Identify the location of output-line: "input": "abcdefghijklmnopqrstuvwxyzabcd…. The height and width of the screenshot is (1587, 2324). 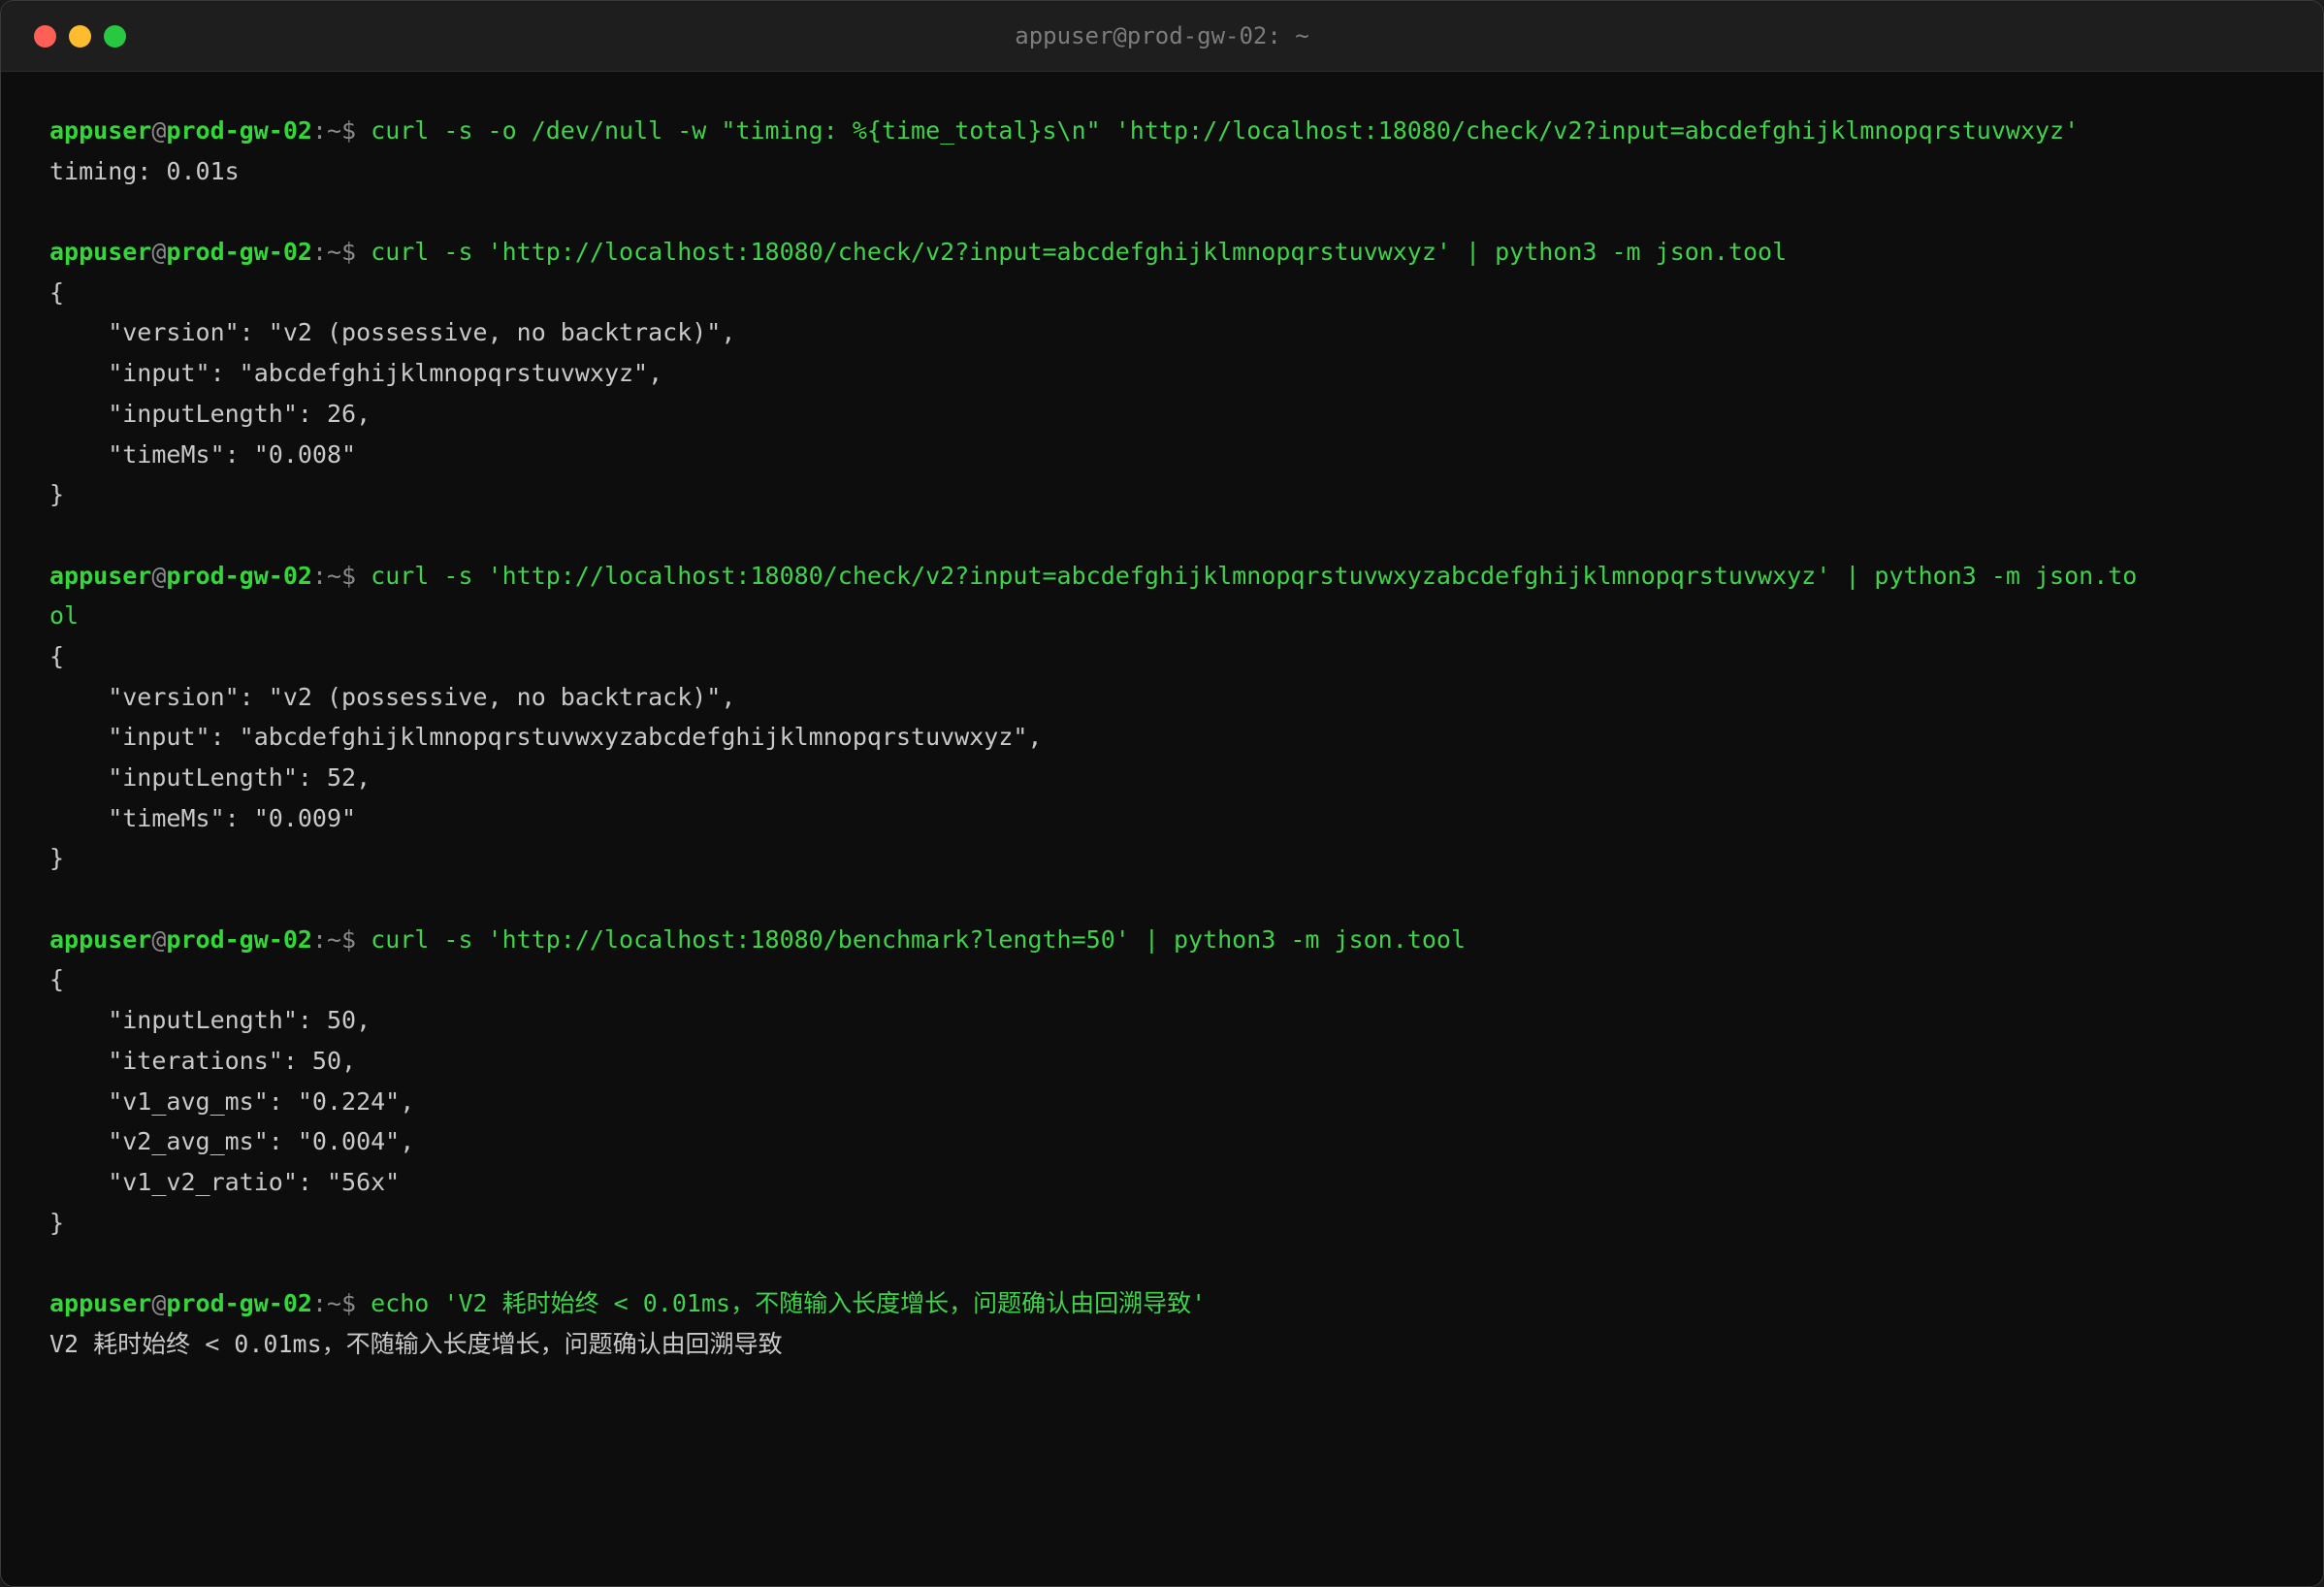
(546, 737).